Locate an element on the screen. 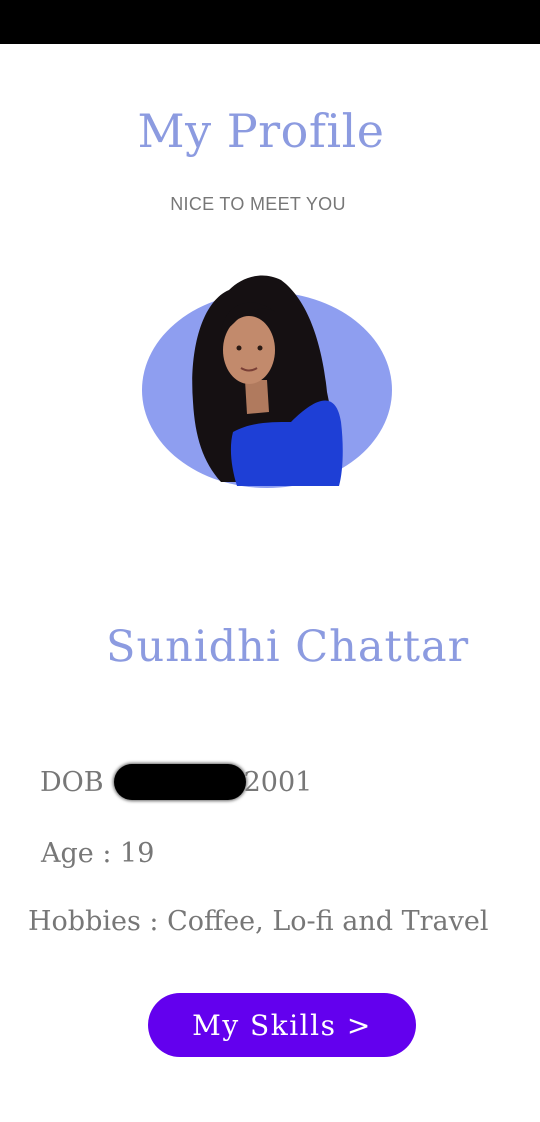 The height and width of the screenshot is (1122, 540). dob-year: 2001 is located at coordinates (278, 782).